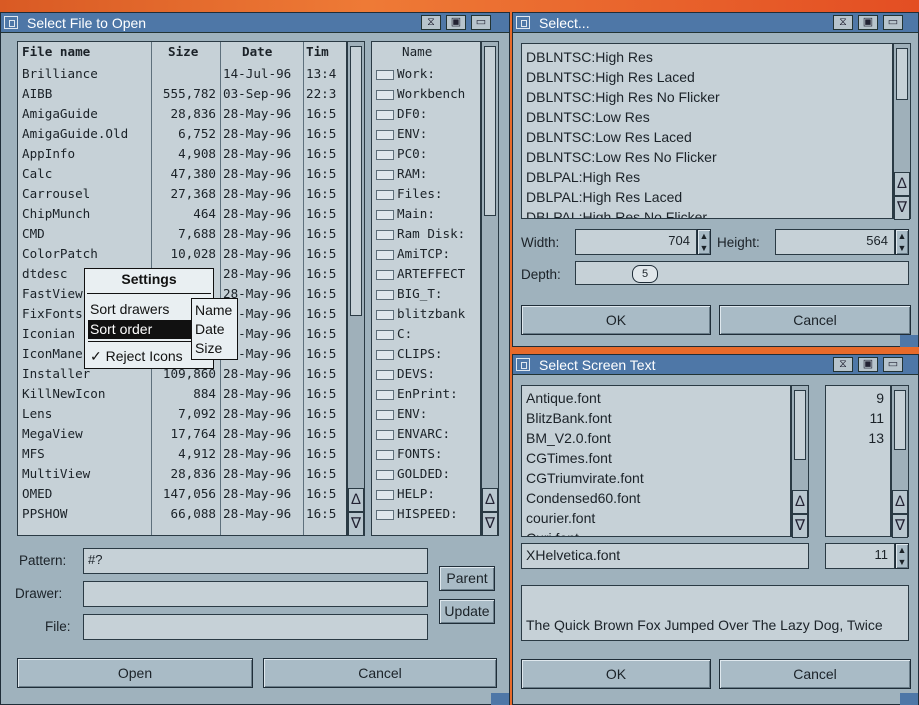 The height and width of the screenshot is (705, 919). Describe the element at coordinates (715, 23) in the screenshot. I see `screenmode-titlebar: Select... ⧖ ▣ ▭` at that location.